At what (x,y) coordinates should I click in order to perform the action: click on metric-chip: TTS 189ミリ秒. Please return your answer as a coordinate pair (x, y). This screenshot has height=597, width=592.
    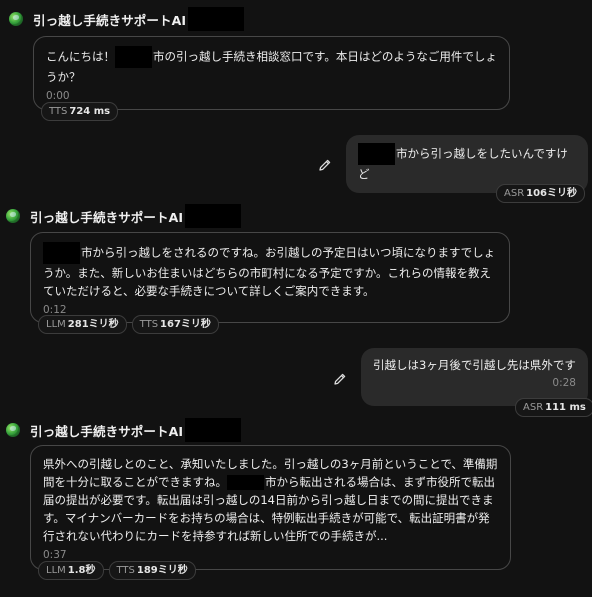
    Looking at the image, I should click on (152, 570).